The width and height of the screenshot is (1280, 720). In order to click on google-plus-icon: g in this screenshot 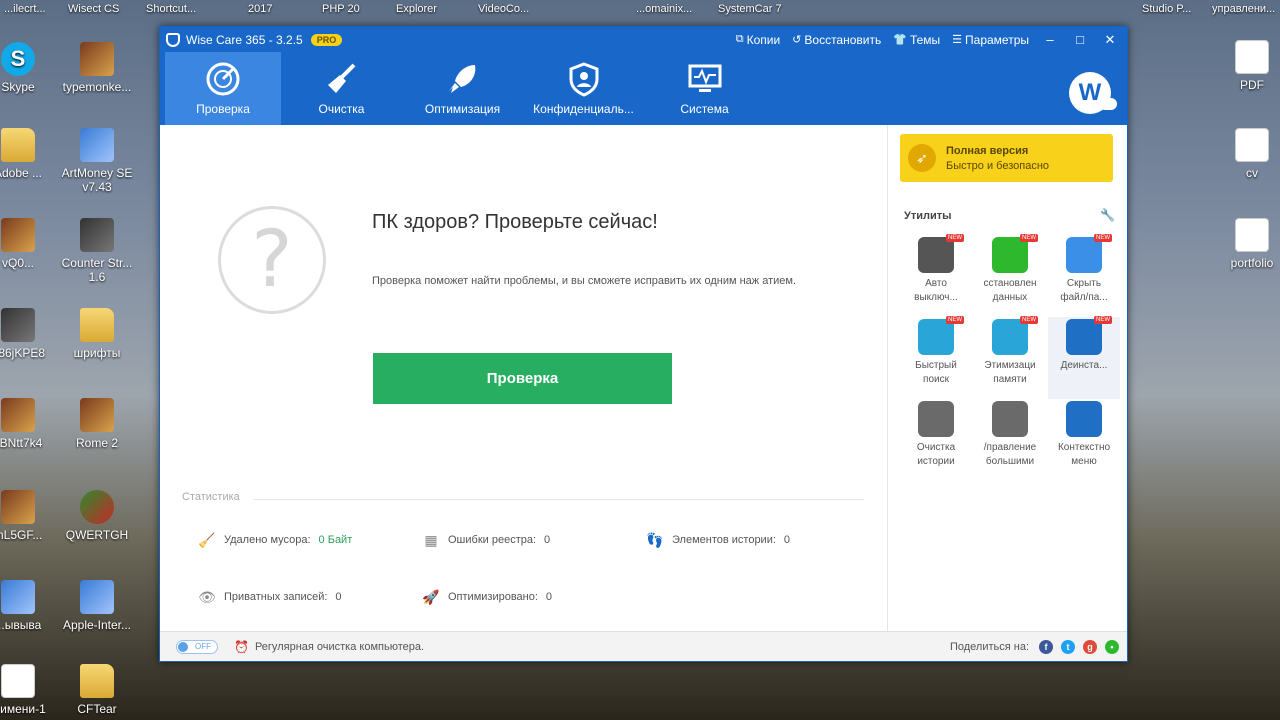, I will do `click(1090, 646)`.